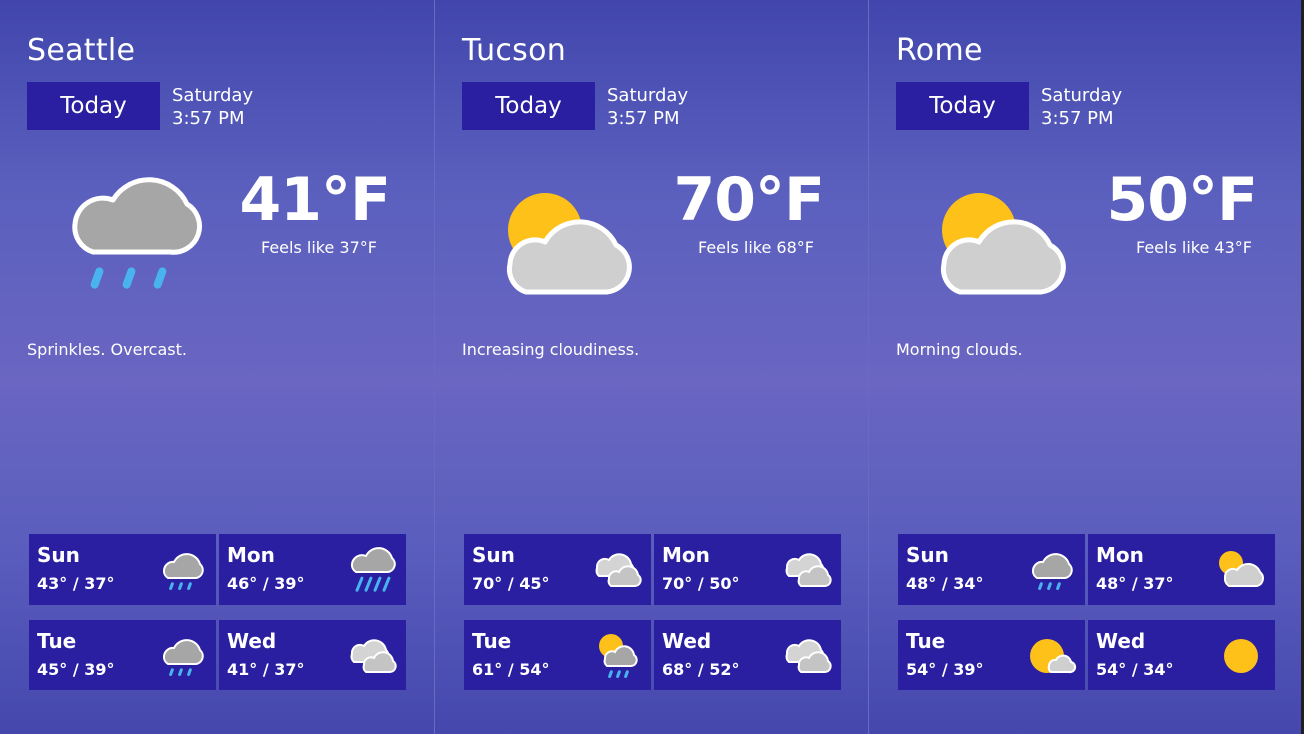 This screenshot has height=734, width=1304. Describe the element at coordinates (514, 50) in the screenshot. I see `city-name: Tucson` at that location.